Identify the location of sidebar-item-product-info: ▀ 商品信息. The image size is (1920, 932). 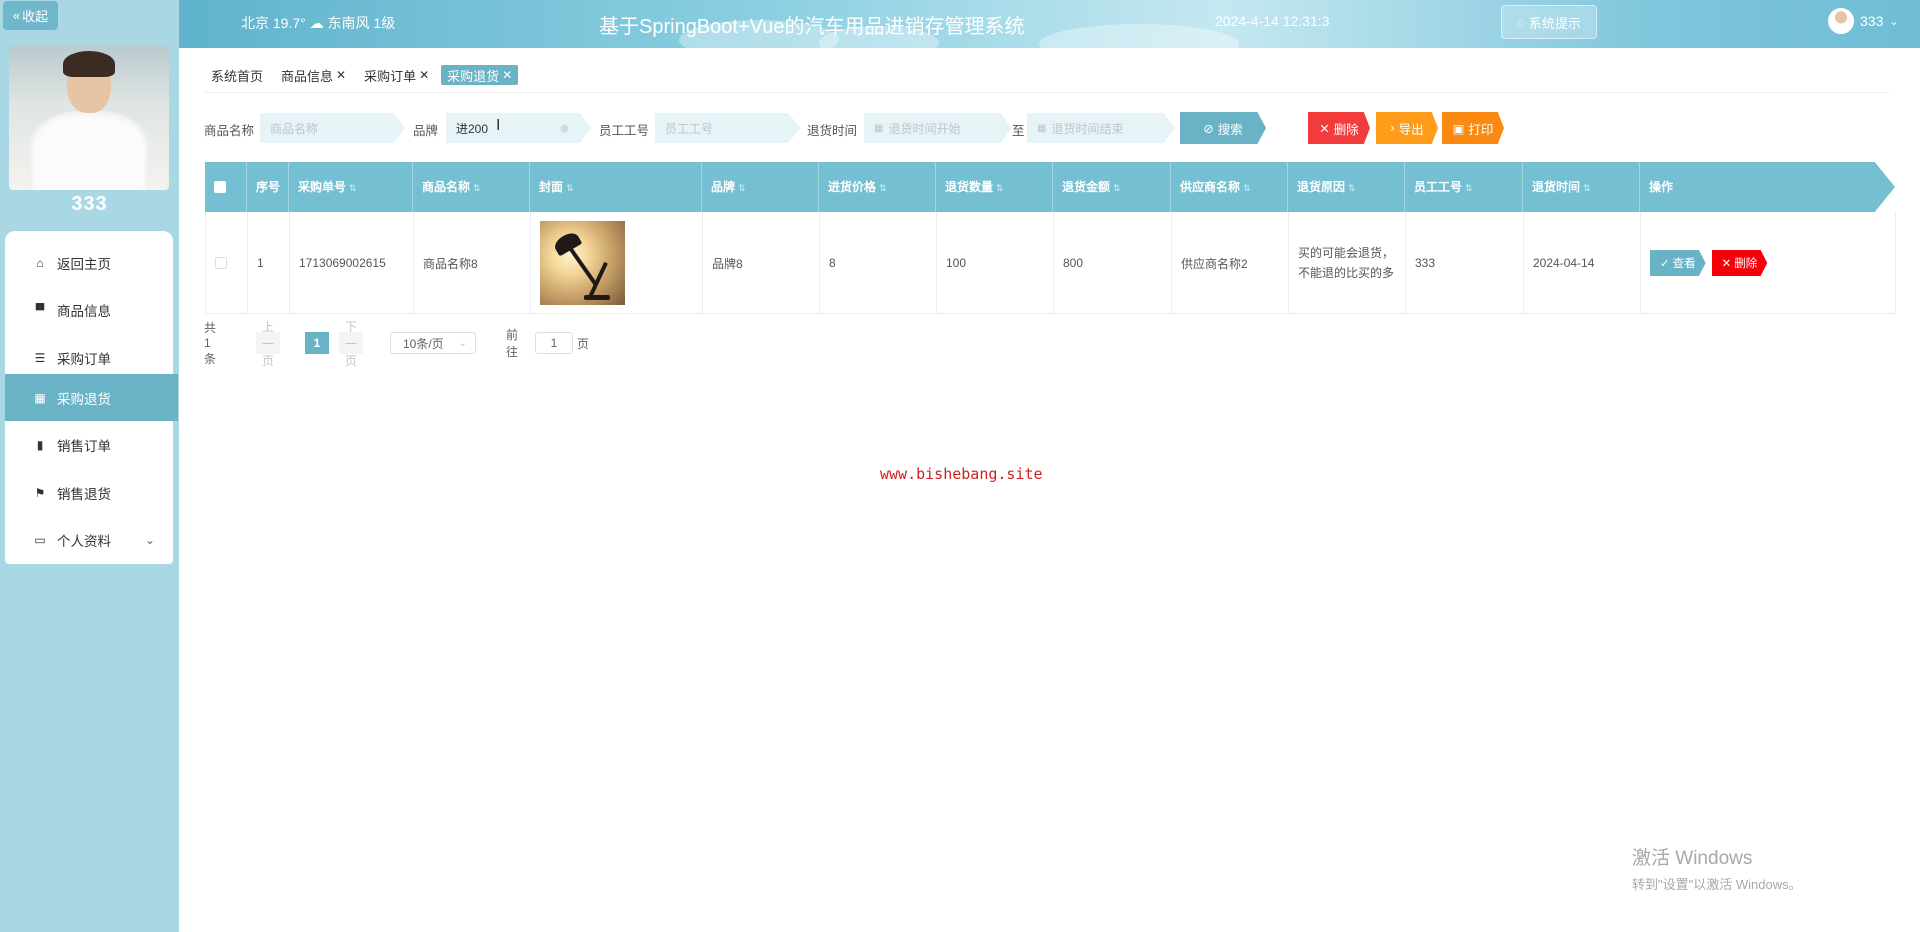
(89, 309).